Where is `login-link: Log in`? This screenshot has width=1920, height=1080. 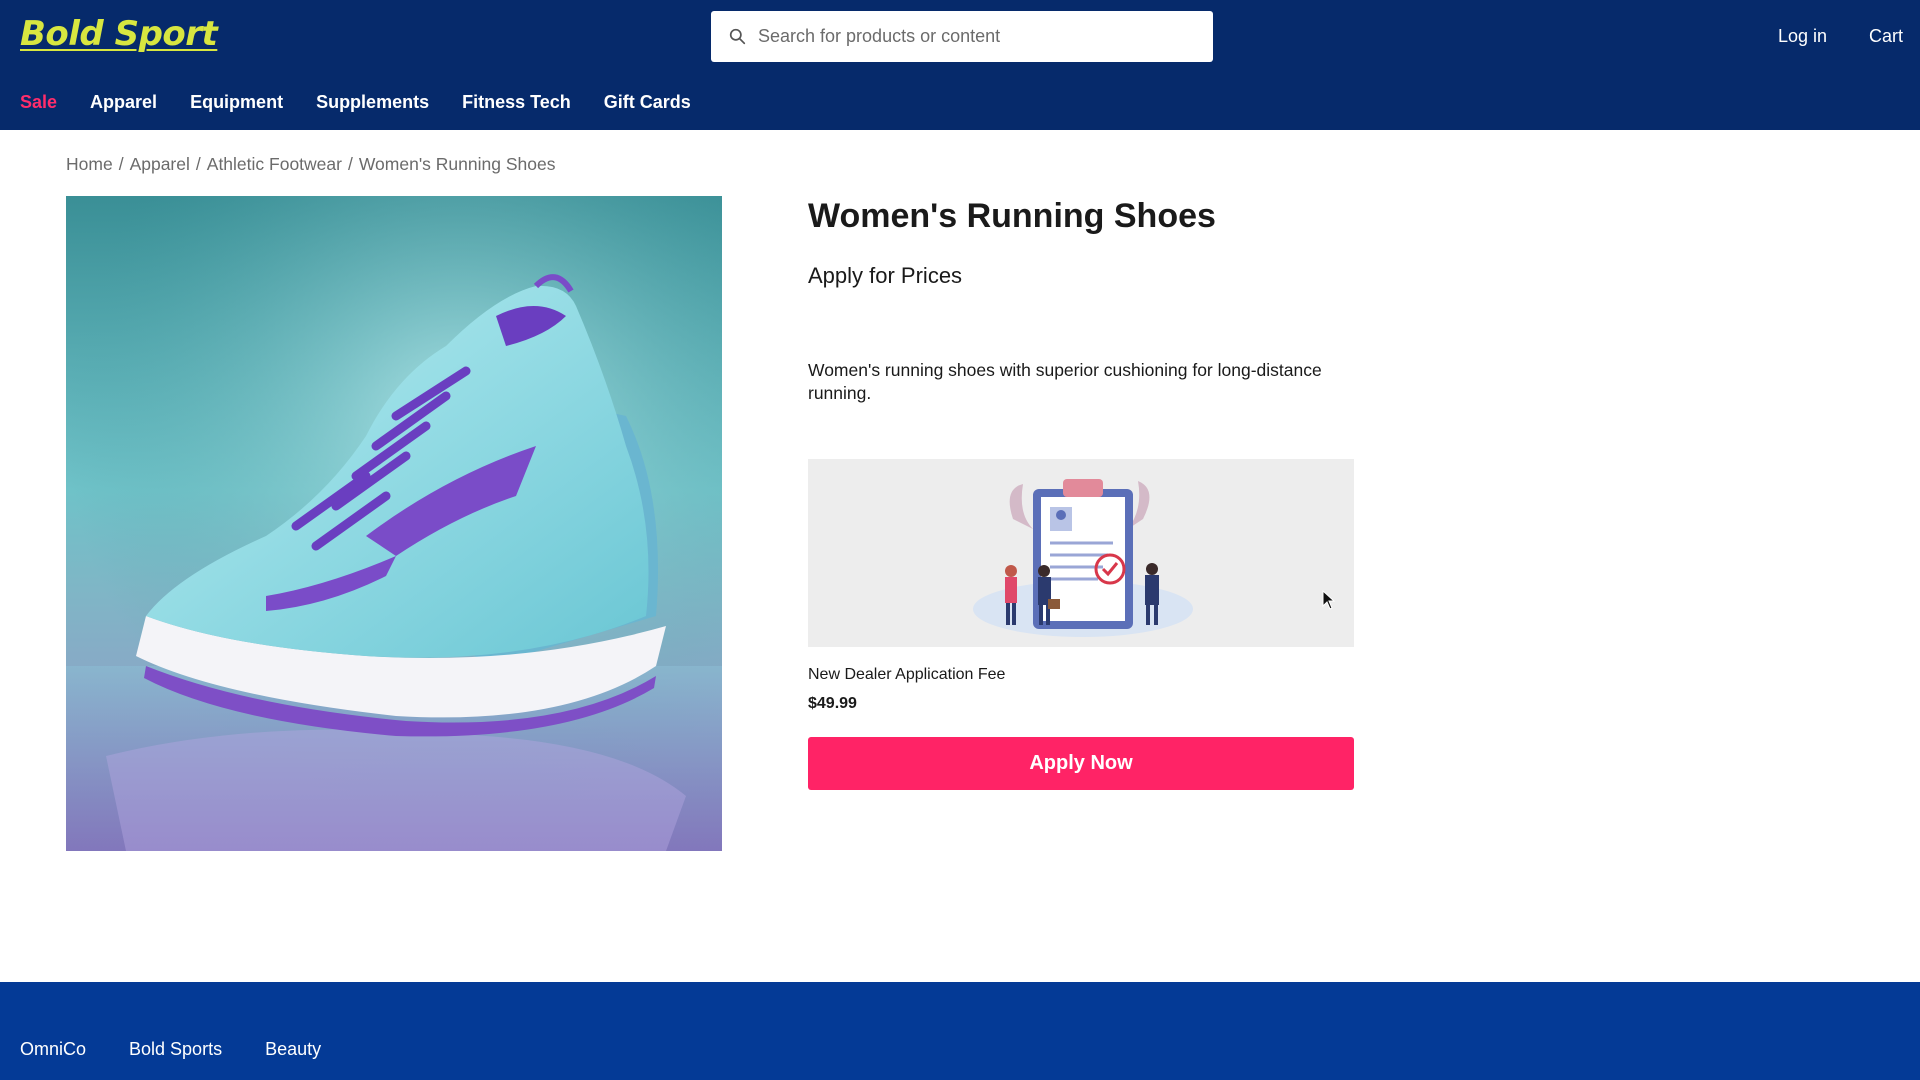
login-link: Log in is located at coordinates (1802, 36).